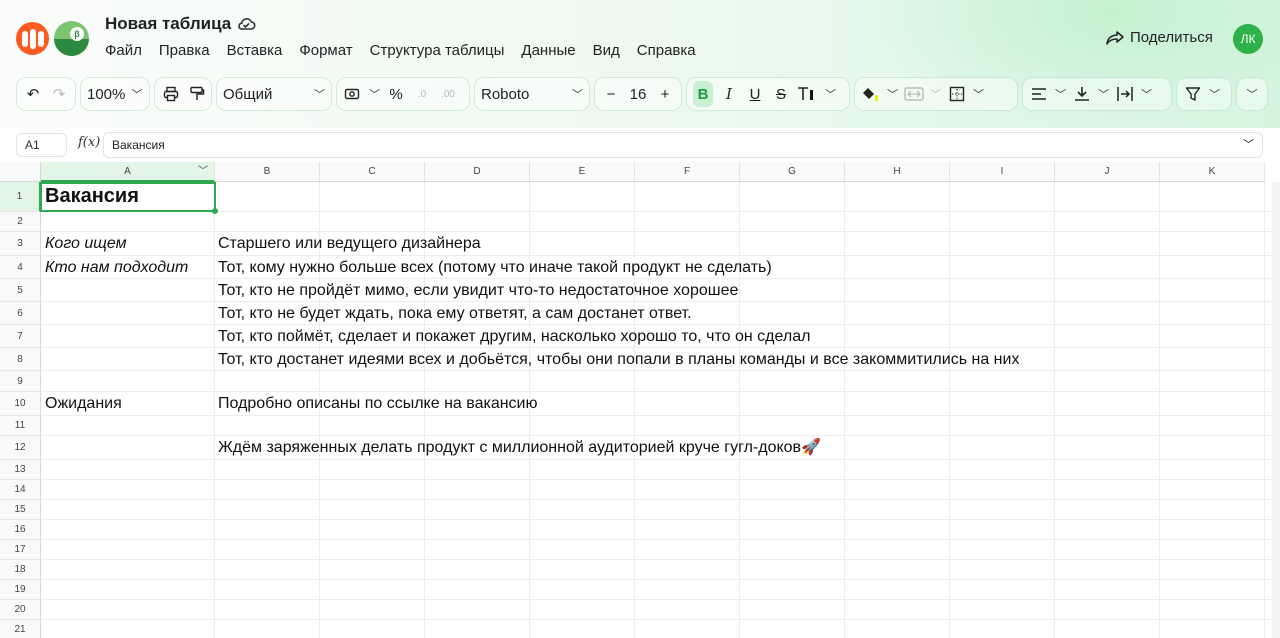 The width and height of the screenshot is (1280, 638). Describe the element at coordinates (20, 530) in the screenshot. I see `row-header-16: 16` at that location.